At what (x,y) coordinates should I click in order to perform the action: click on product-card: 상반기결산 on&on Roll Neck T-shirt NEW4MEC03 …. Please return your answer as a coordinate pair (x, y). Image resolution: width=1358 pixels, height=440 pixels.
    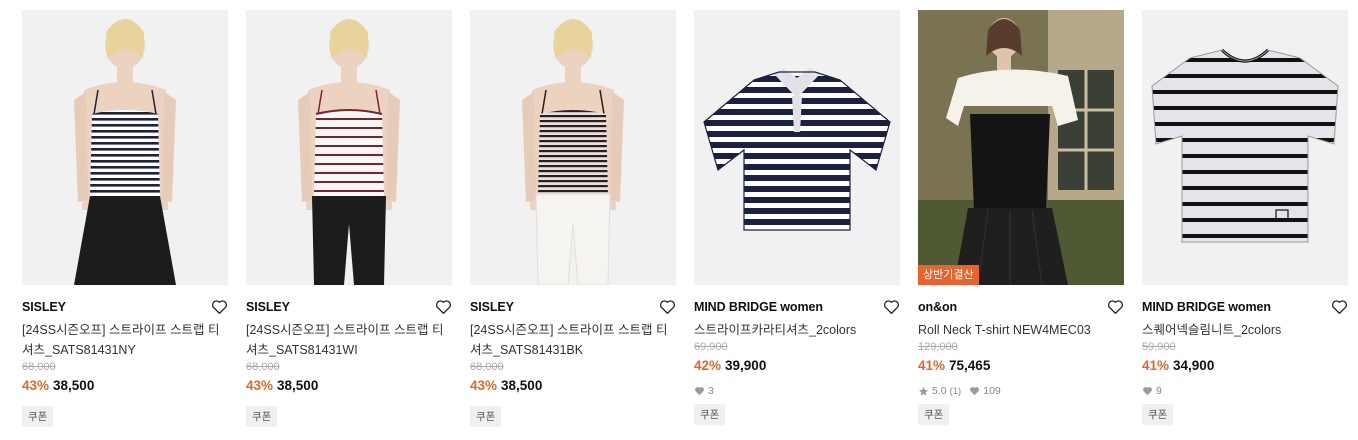
    Looking at the image, I should click on (1021, 218).